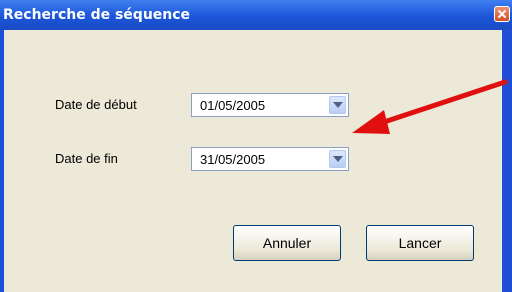 The width and height of the screenshot is (512, 292). Describe the element at coordinates (256, 15) in the screenshot. I see `title-bar: Recherche de séquence` at that location.